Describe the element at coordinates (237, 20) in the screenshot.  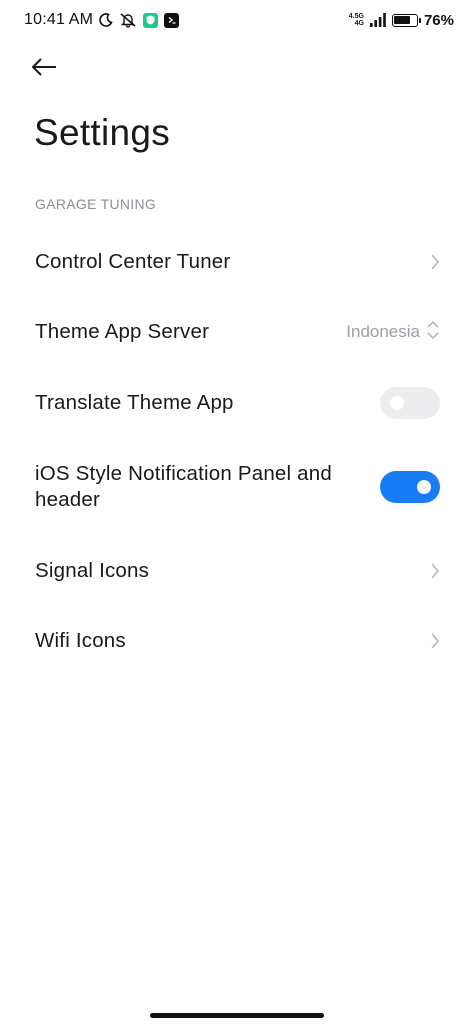
I see `status-bar: 10:41 AM 4.5G 4G 76%` at that location.